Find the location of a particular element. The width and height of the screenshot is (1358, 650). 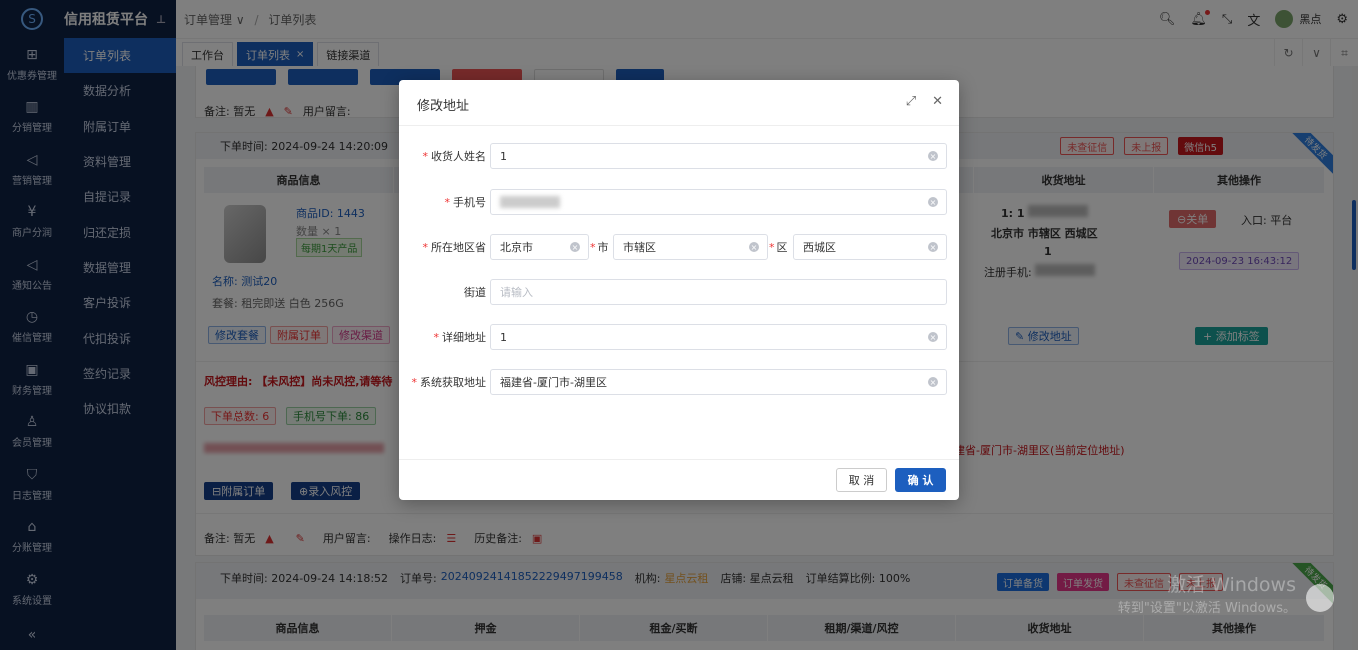

windows-watermark: 激活 Windows 转到"设置"以激活 Windows。 is located at coordinates (1206, 595).